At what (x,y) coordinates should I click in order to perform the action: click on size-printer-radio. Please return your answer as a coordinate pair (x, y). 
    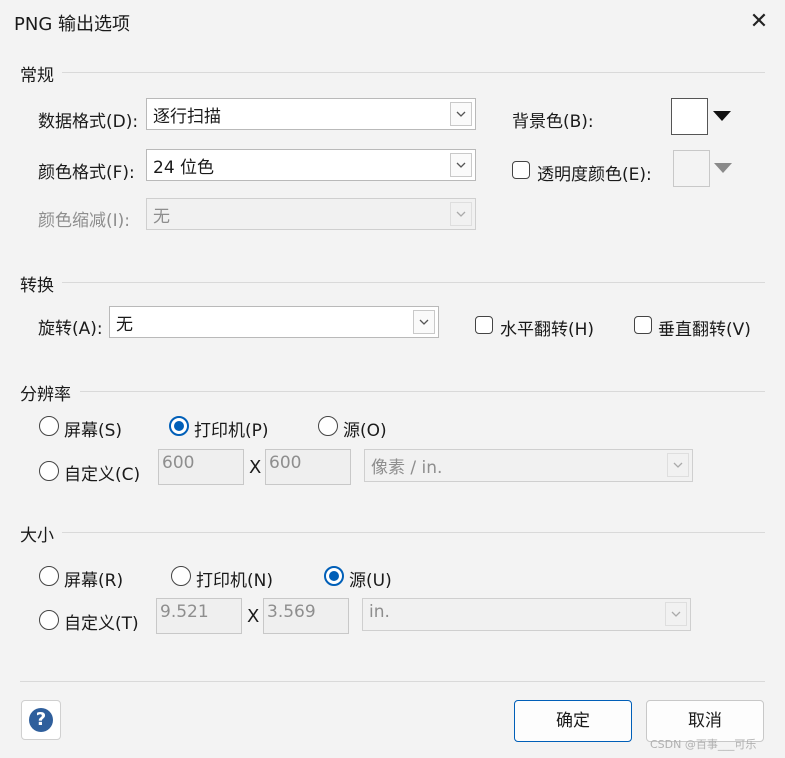
    Looking at the image, I should click on (181, 576).